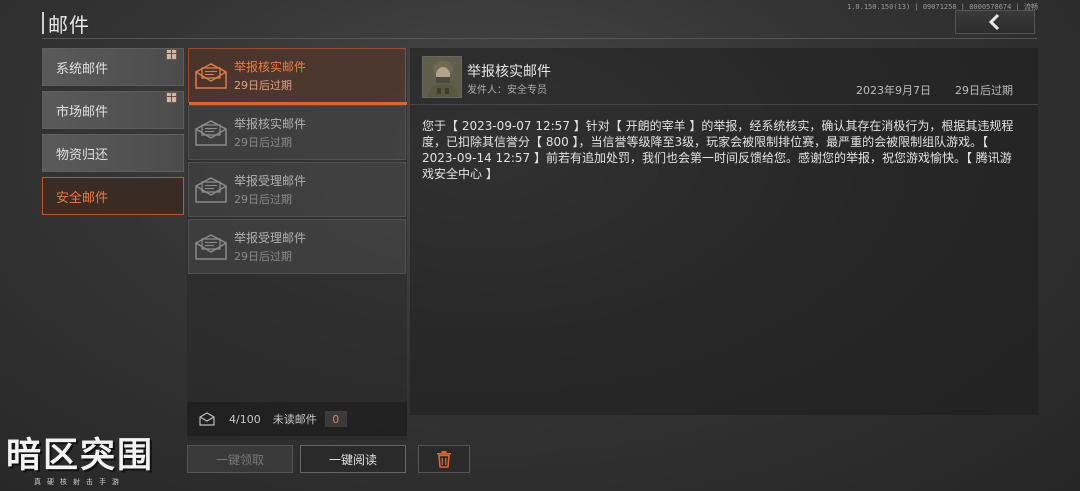 This screenshot has height=491, width=1080. I want to click on category-security-mail: 安全邮件, so click(113, 196).